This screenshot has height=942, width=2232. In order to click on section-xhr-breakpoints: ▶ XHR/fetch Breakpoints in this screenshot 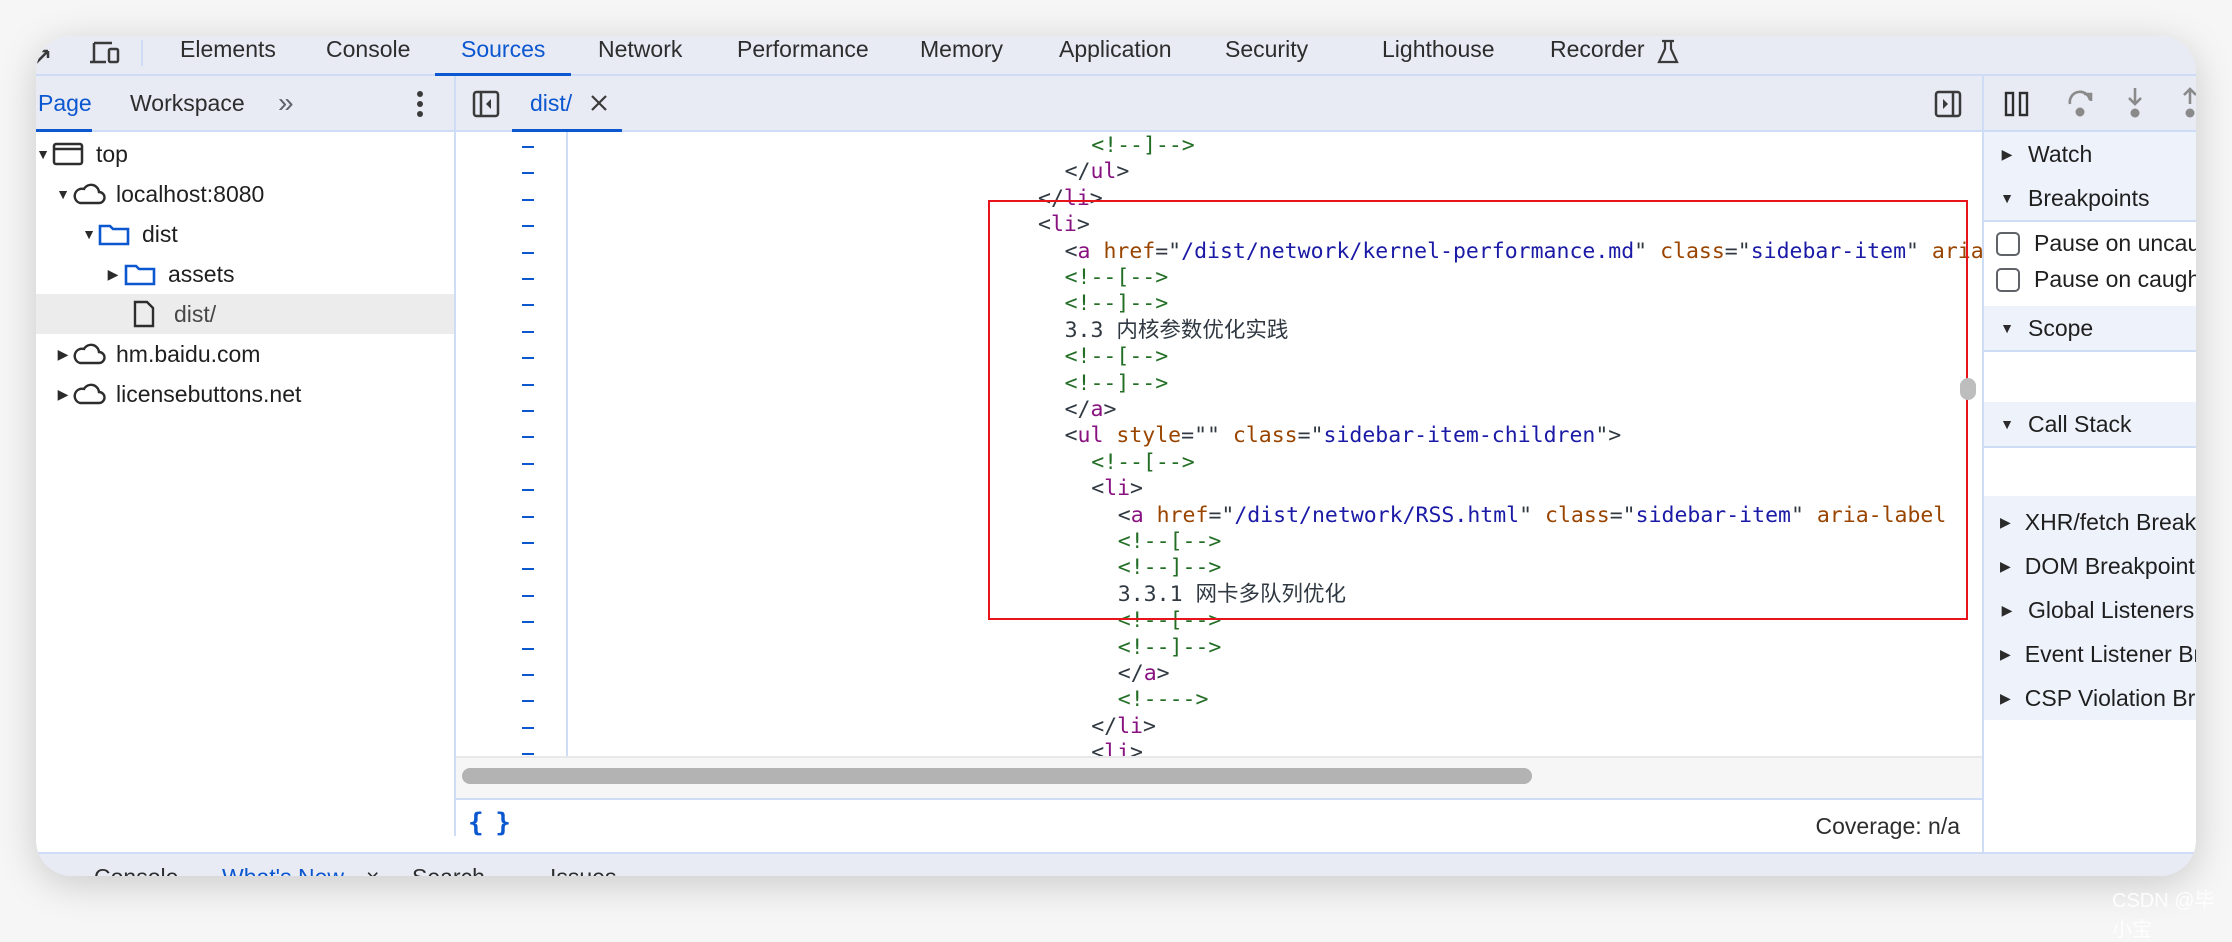, I will do `click(2090, 522)`.